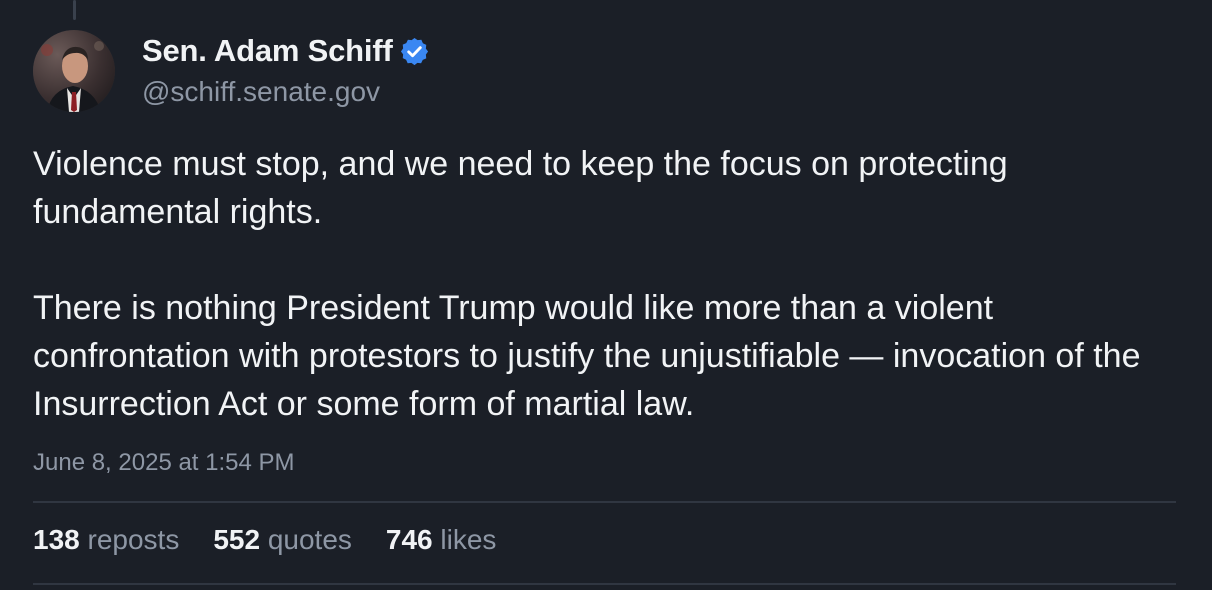 This screenshot has width=1212, height=590. Describe the element at coordinates (74, 71) in the screenshot. I see `avatar` at that location.